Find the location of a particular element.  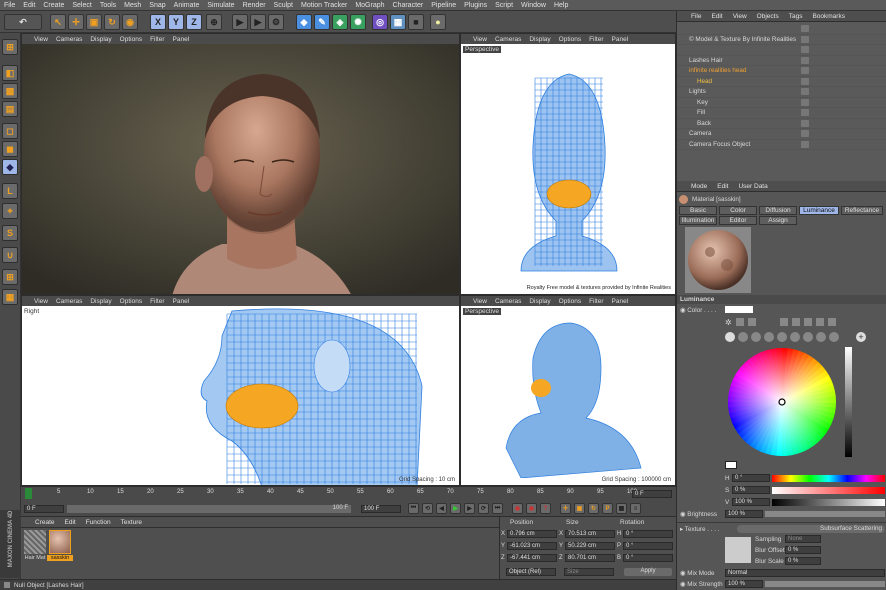

menu-create: Create is located at coordinates (53, 5).